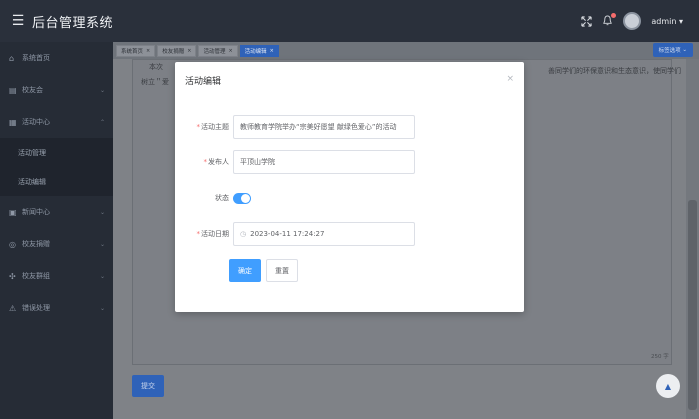 This screenshot has width=699, height=419. What do you see at coordinates (287, 234) in the screenshot?
I see `date-value: 2023-04-11 17:24:27` at bounding box center [287, 234].